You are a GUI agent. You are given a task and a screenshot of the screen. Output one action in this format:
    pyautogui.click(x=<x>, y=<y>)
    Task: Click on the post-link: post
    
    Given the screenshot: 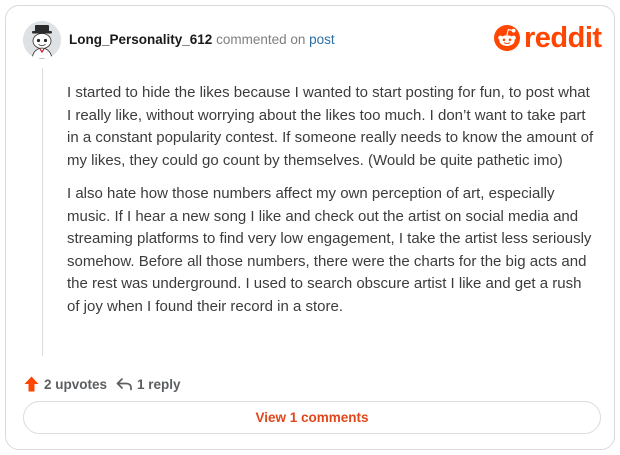 What is the action you would take?
    pyautogui.click(x=322, y=39)
    